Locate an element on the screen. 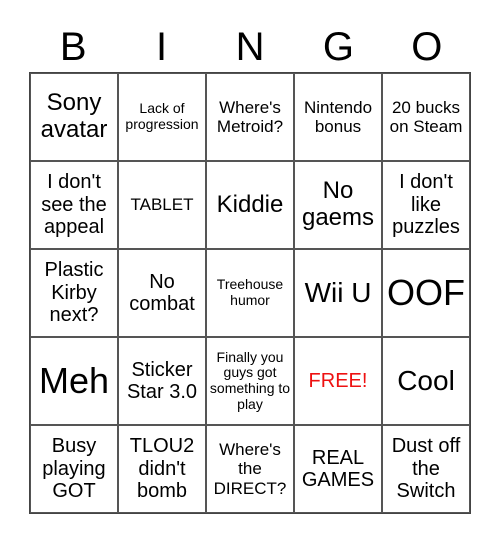 This screenshot has width=500, height=544. bingo-cell-text: 20 bucks on Steam is located at coordinates (426, 116).